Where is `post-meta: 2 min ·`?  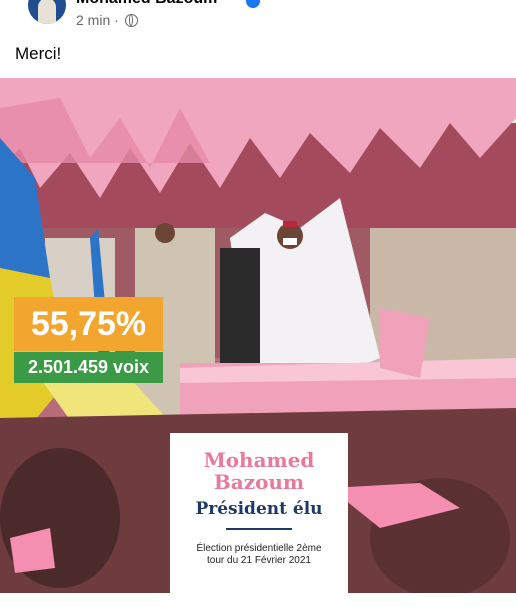 post-meta: 2 min · is located at coordinates (107, 20).